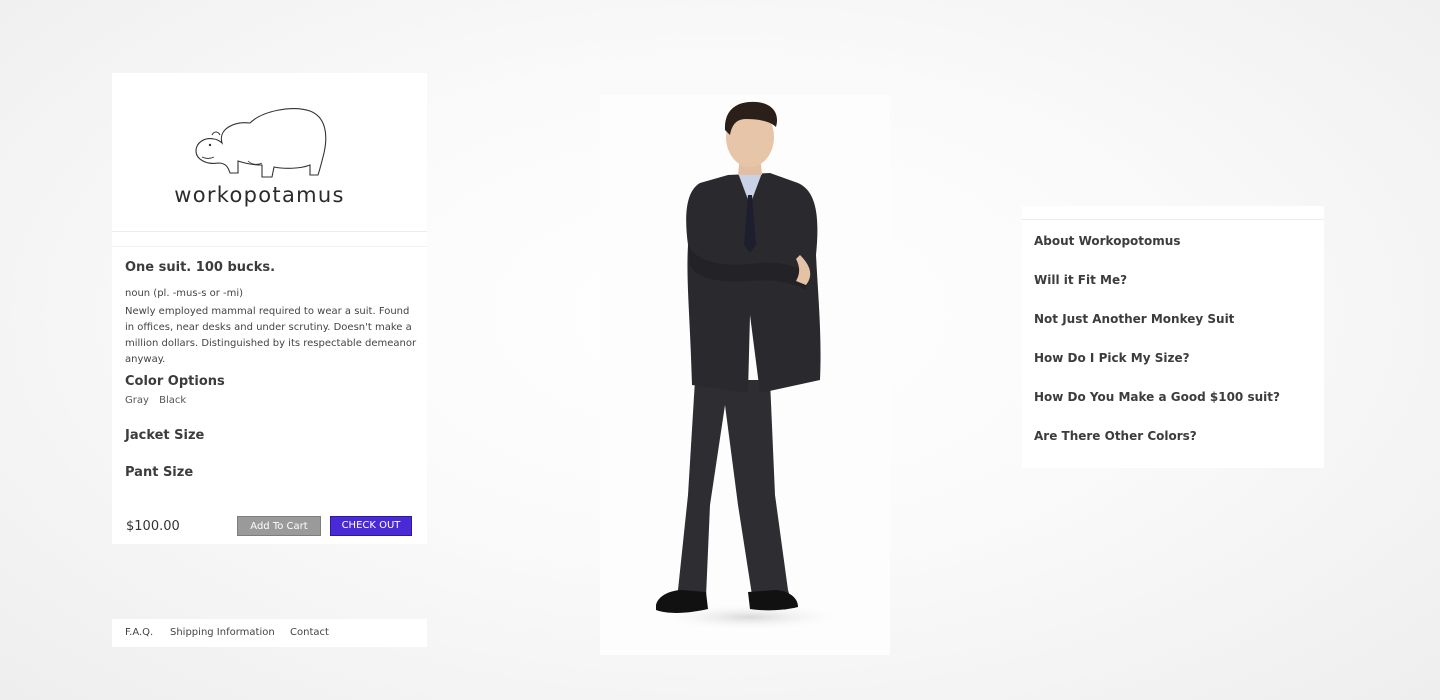 The height and width of the screenshot is (700, 1440). Describe the element at coordinates (309, 632) in the screenshot. I see `footer-link-contact: Contact` at that location.